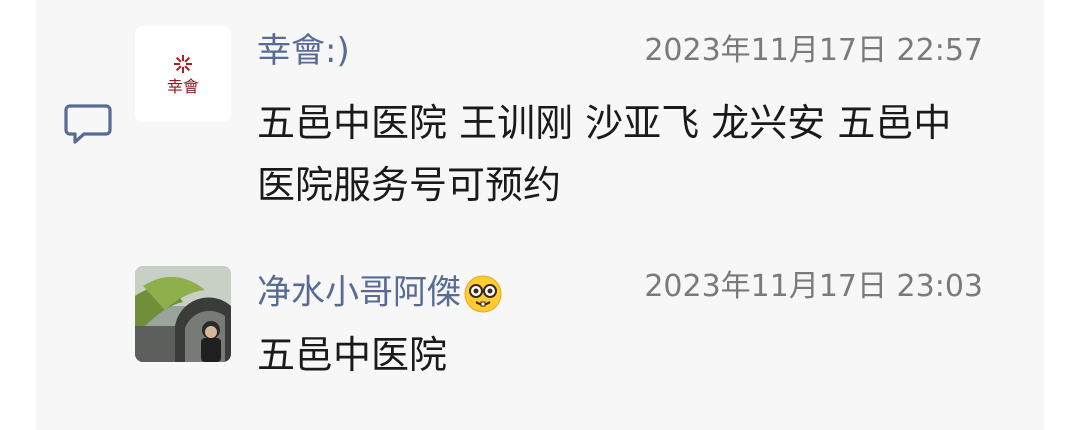 Image resolution: width=1080 pixels, height=430 pixels. Describe the element at coordinates (88, 124) in the screenshot. I see `comment-bubble-icon` at that location.